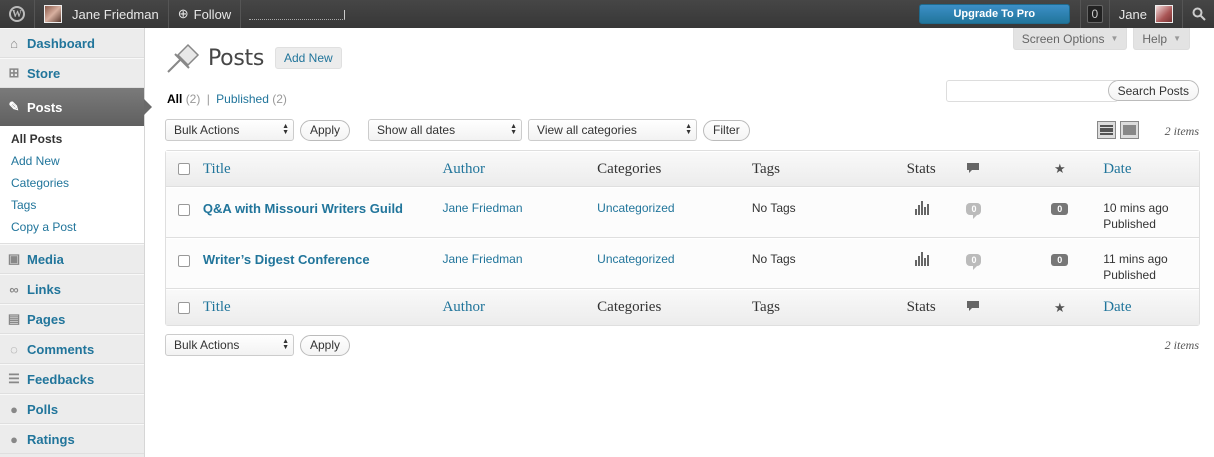 This screenshot has height=457, width=1214. I want to click on menu-label: Media, so click(45, 259).